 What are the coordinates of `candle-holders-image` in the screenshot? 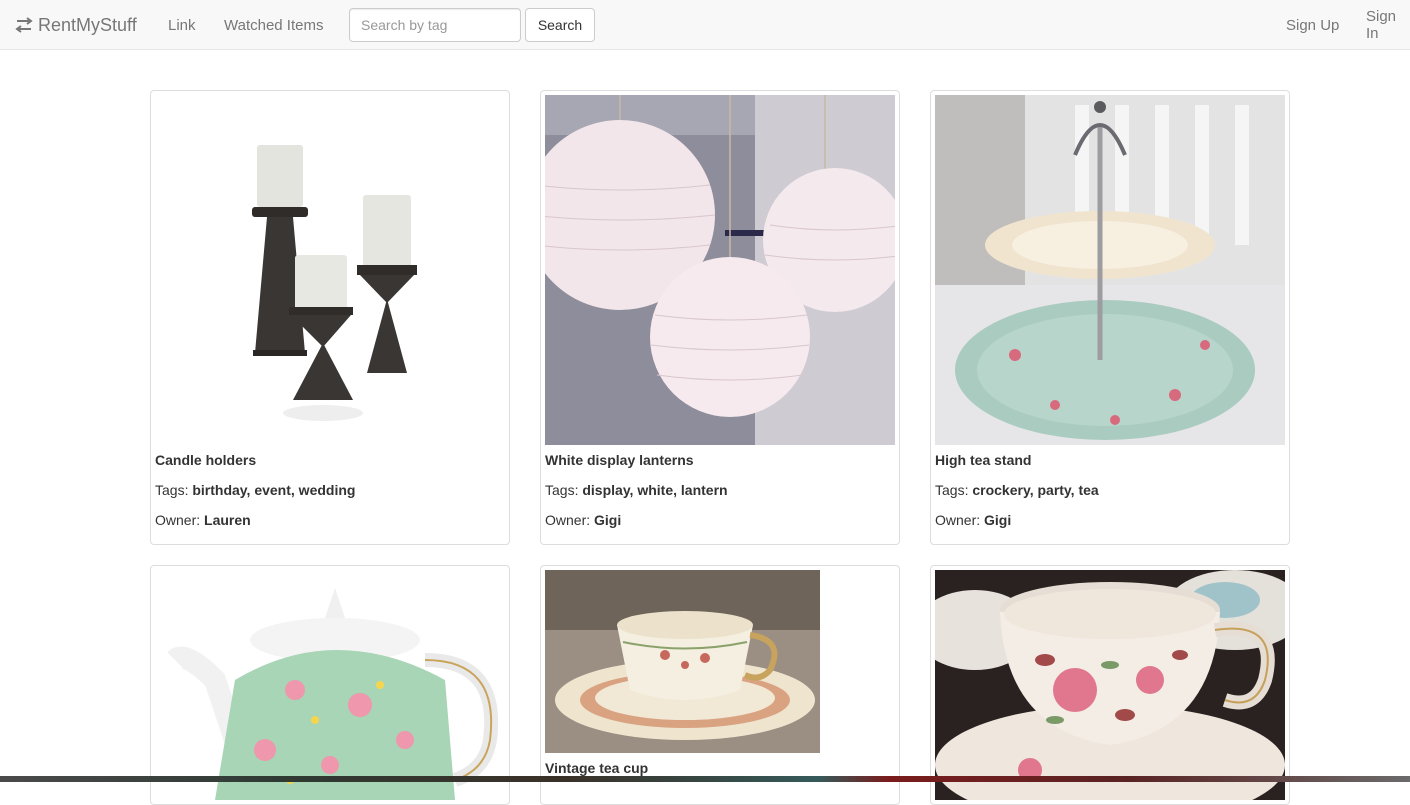 It's located at (330, 270).